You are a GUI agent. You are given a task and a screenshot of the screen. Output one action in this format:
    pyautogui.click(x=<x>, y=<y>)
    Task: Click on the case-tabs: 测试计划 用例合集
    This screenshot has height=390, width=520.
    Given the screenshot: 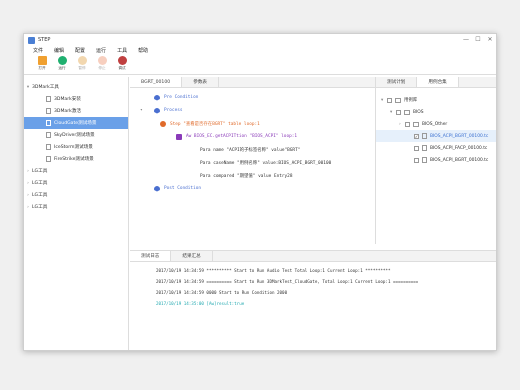 What is the action you would take?
    pyautogui.click(x=436, y=82)
    